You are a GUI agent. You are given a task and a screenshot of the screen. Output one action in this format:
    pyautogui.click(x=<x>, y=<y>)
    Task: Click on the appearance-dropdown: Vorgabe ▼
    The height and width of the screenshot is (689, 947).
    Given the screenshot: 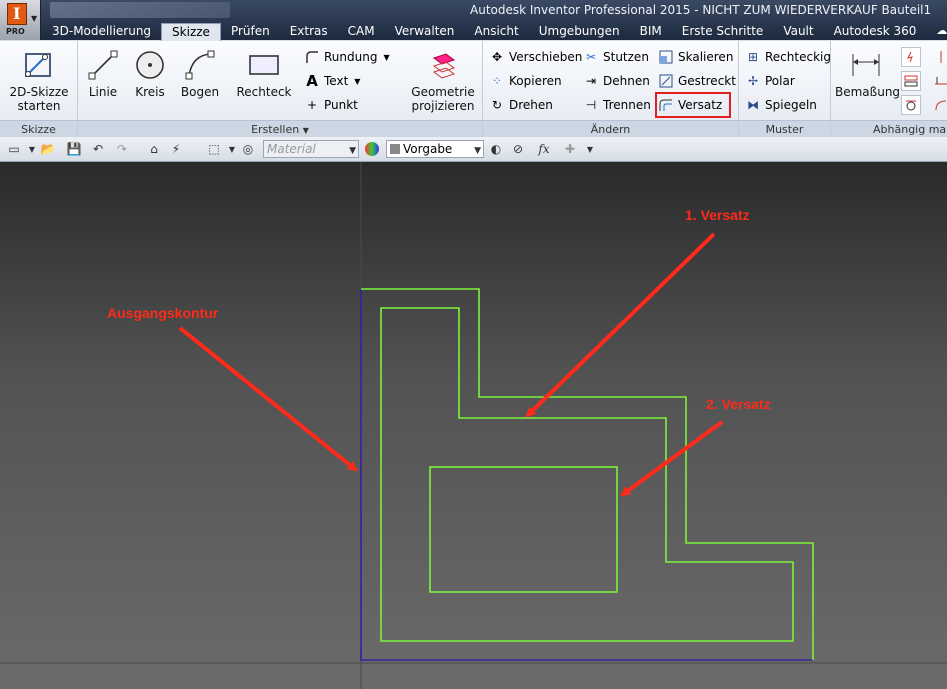 What is the action you would take?
    pyautogui.click(x=435, y=149)
    